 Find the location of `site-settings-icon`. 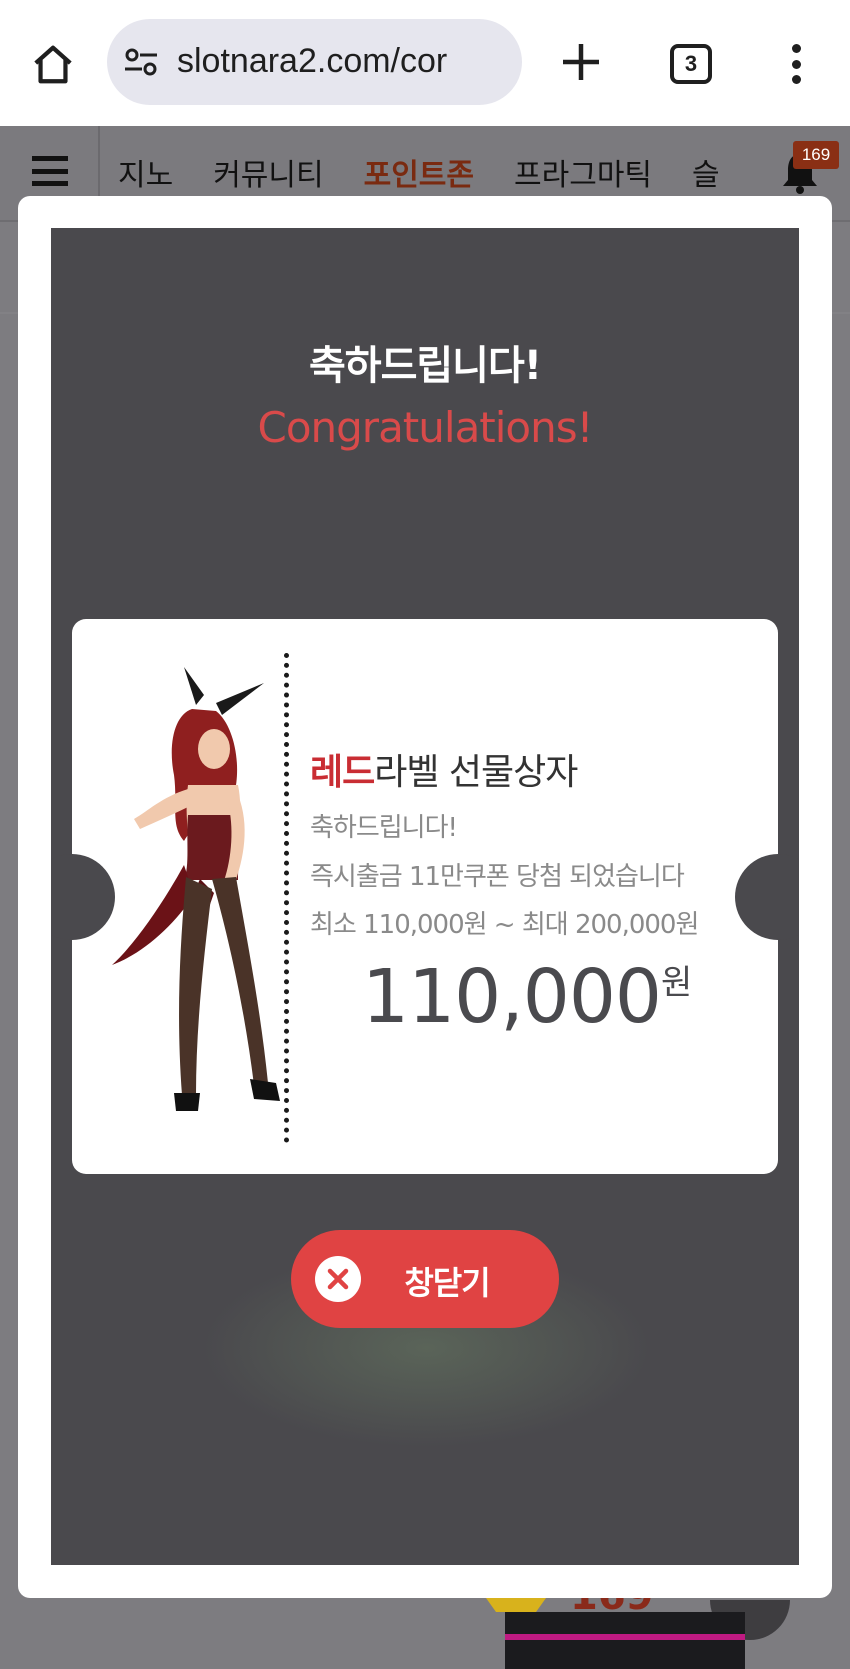

site-settings-icon is located at coordinates (141, 62).